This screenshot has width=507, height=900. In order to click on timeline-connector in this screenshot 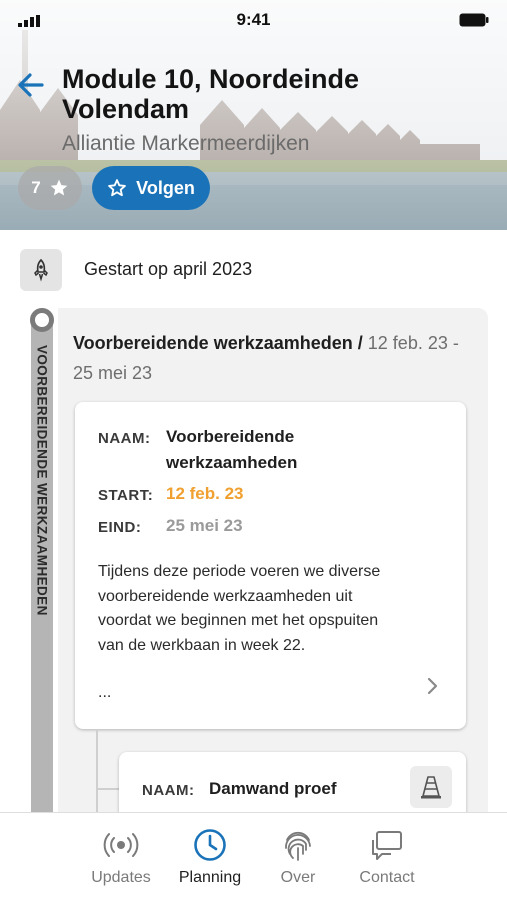, I will do `click(97, 776)`.